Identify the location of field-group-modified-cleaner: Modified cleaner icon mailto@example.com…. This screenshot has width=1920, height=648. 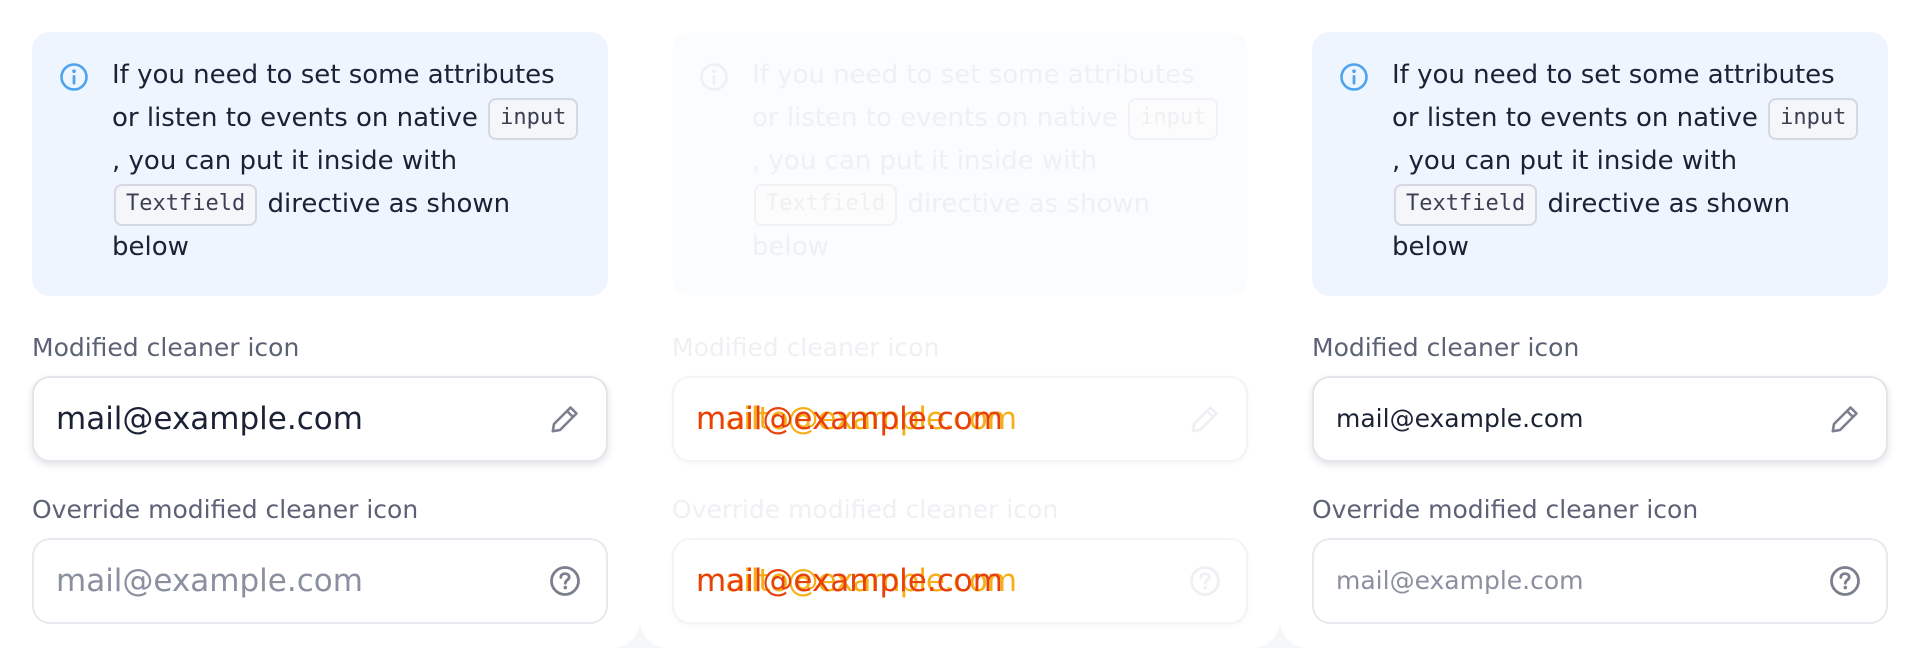
(960, 397).